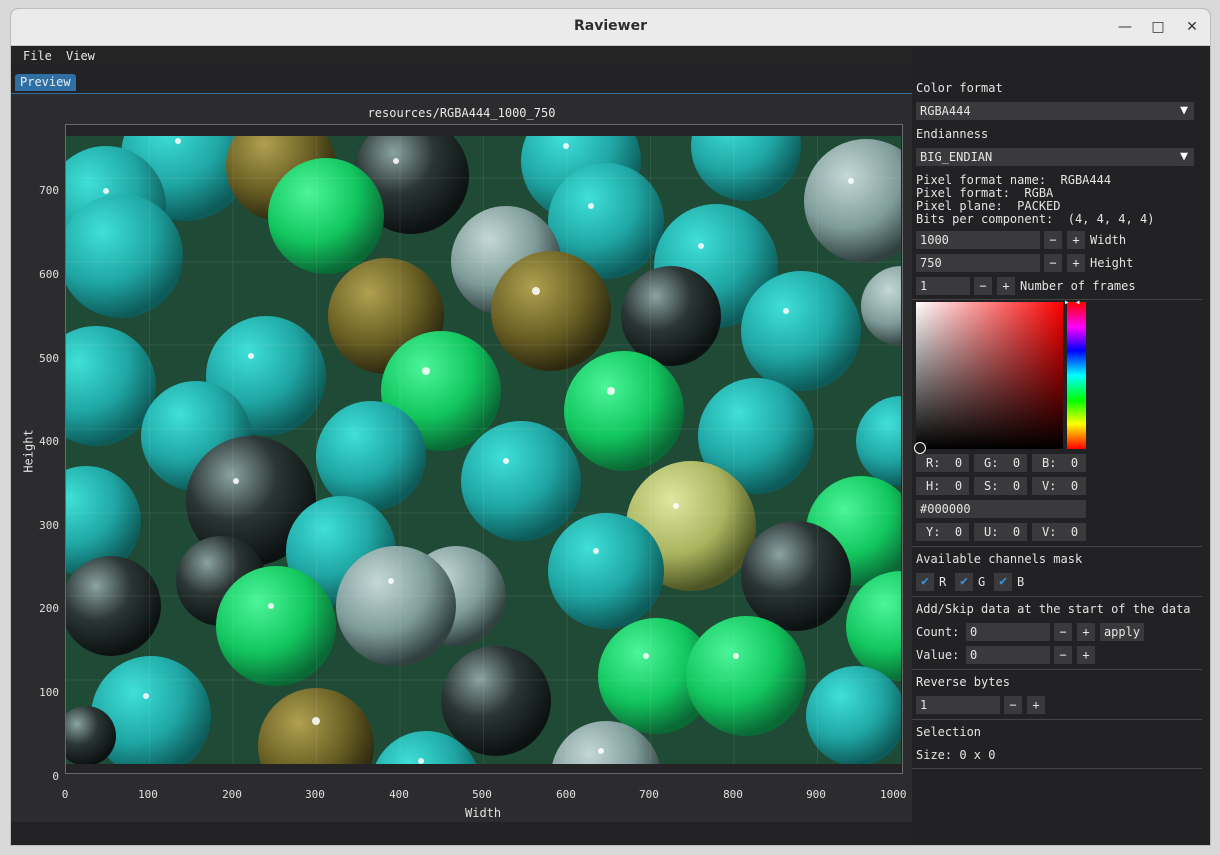 Image resolution: width=1220 pixels, height=855 pixels. What do you see at coordinates (1055, 111) in the screenshot?
I see `color-format-select: RGBA444 ▼` at bounding box center [1055, 111].